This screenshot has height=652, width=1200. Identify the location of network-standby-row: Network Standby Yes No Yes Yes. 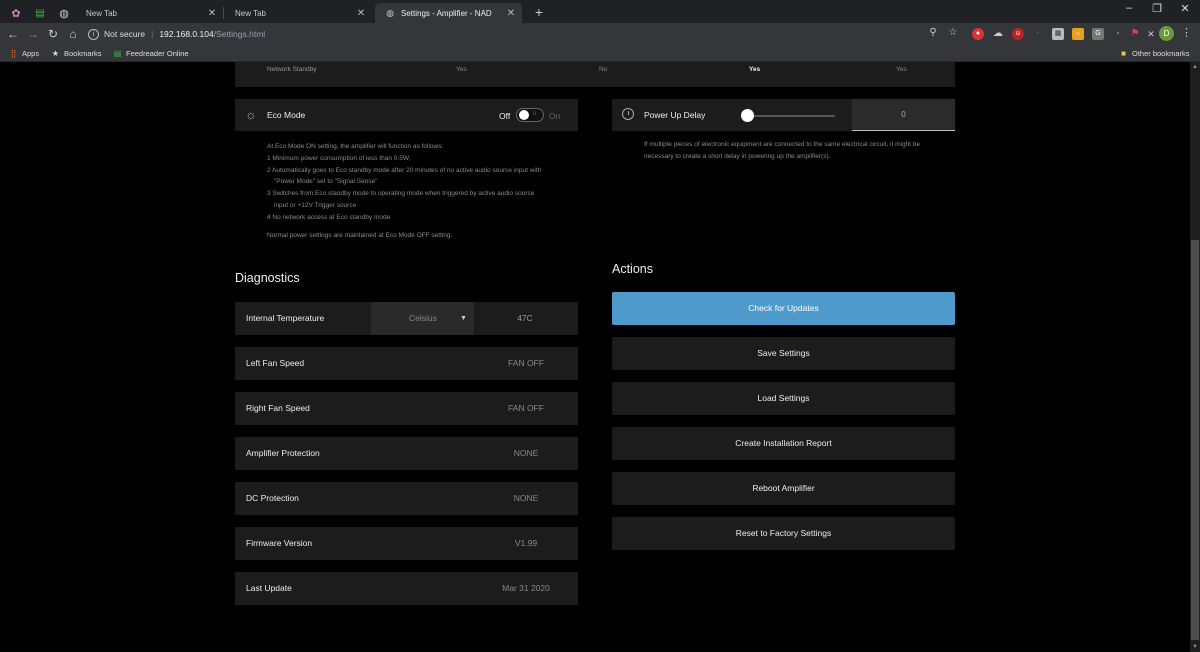
(595, 74).